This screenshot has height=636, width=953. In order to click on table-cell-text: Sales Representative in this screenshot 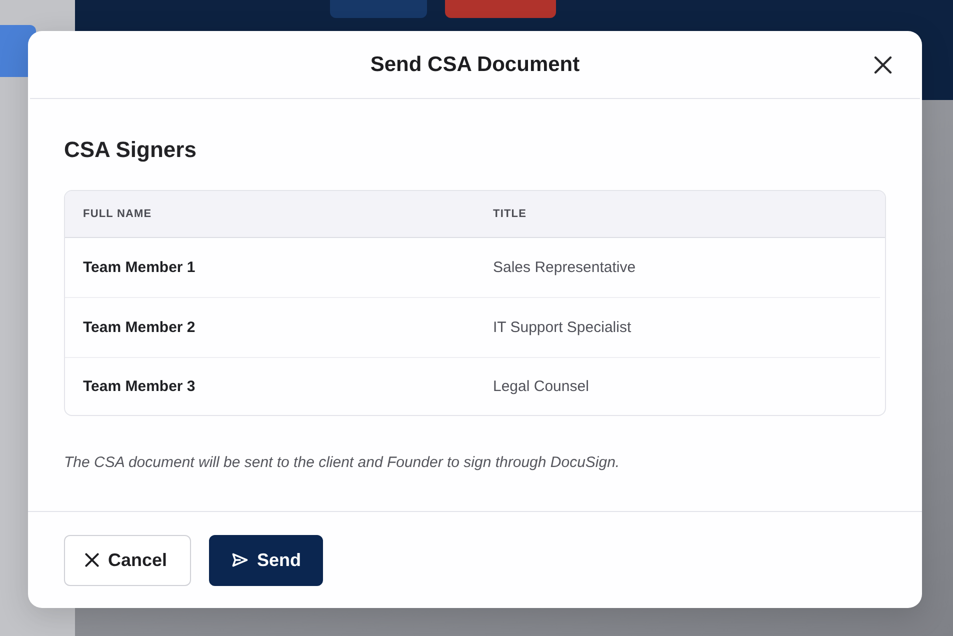, I will do `click(564, 267)`.